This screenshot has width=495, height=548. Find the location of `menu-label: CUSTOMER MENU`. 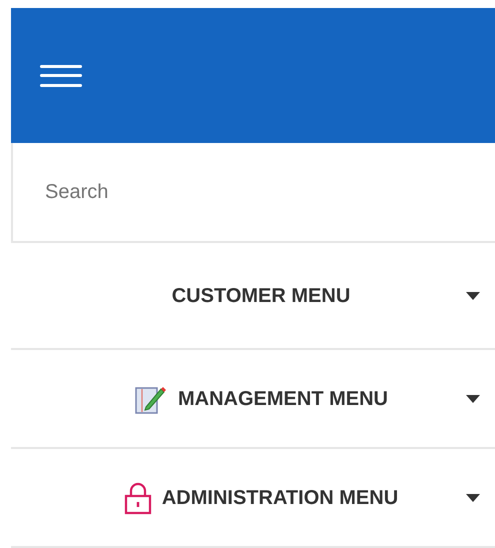

menu-label: CUSTOMER MENU is located at coordinates (261, 296).